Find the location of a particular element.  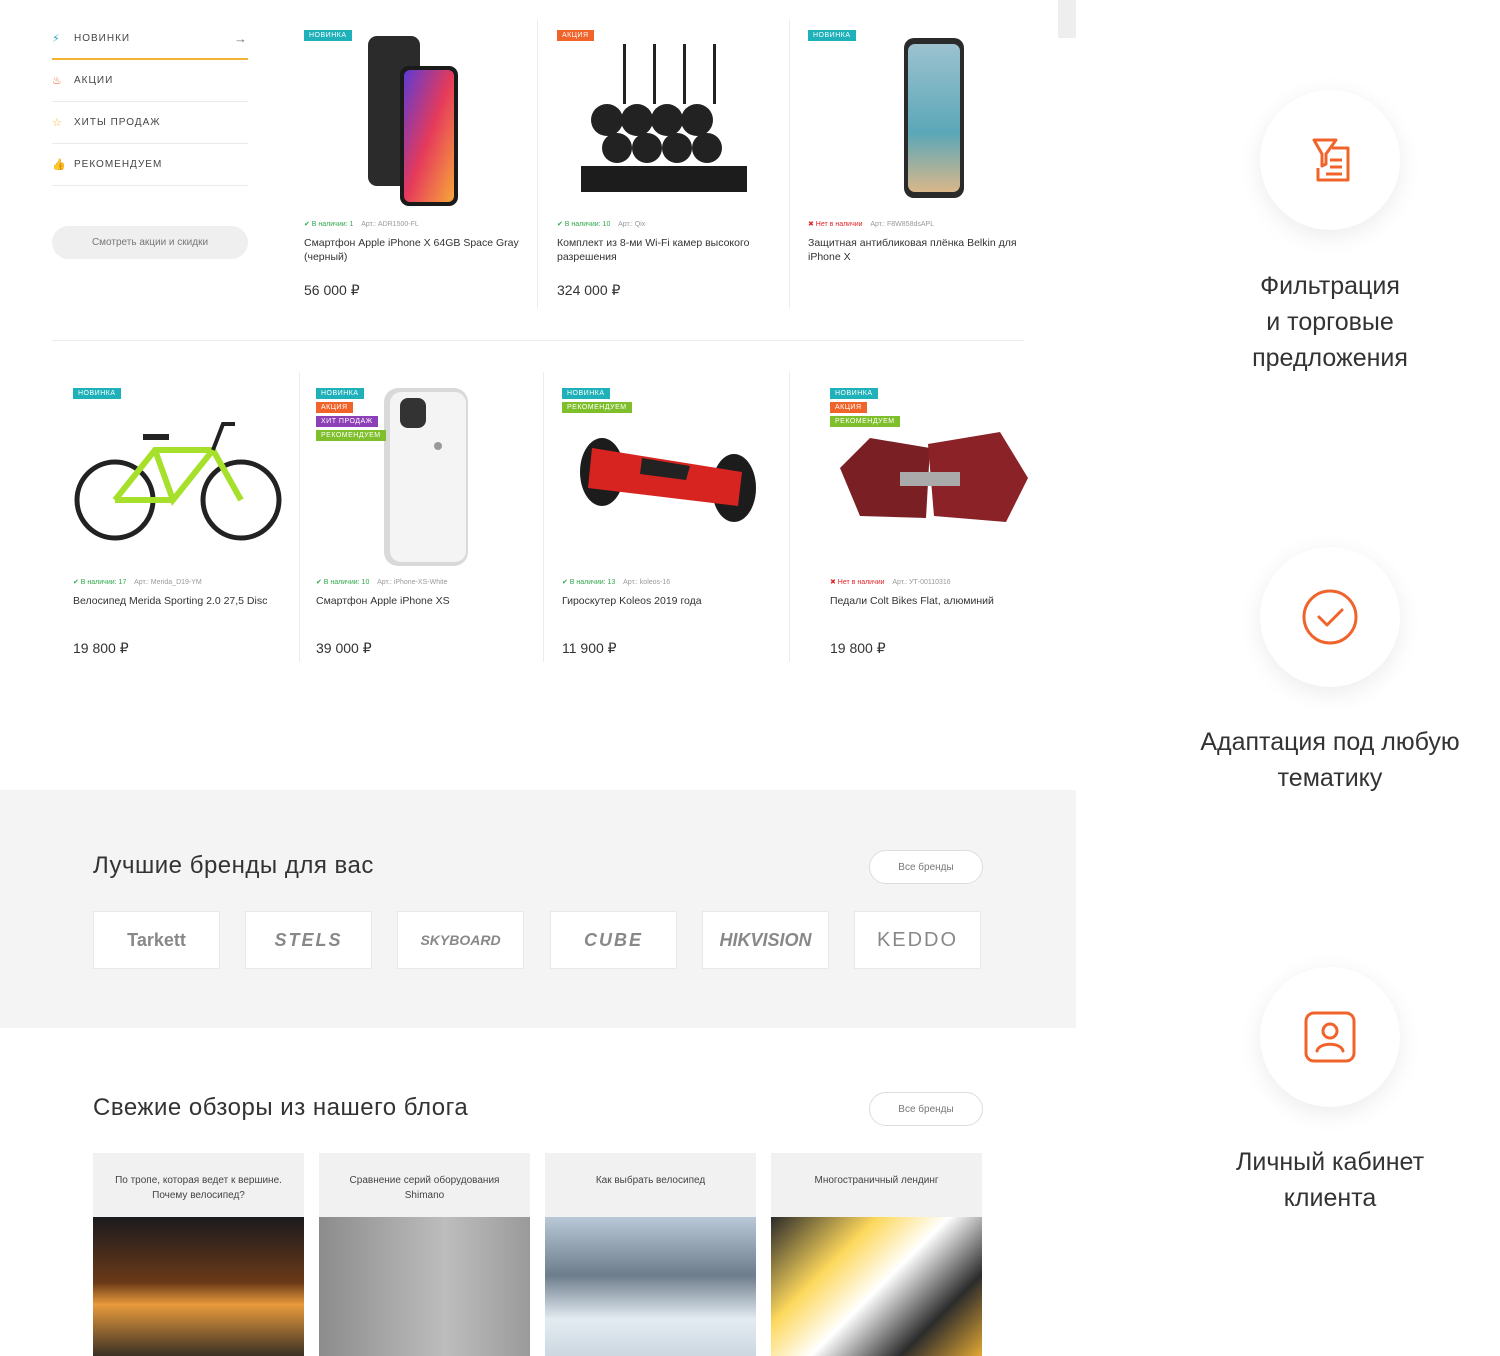

edge is located at coordinates (1067, 19).